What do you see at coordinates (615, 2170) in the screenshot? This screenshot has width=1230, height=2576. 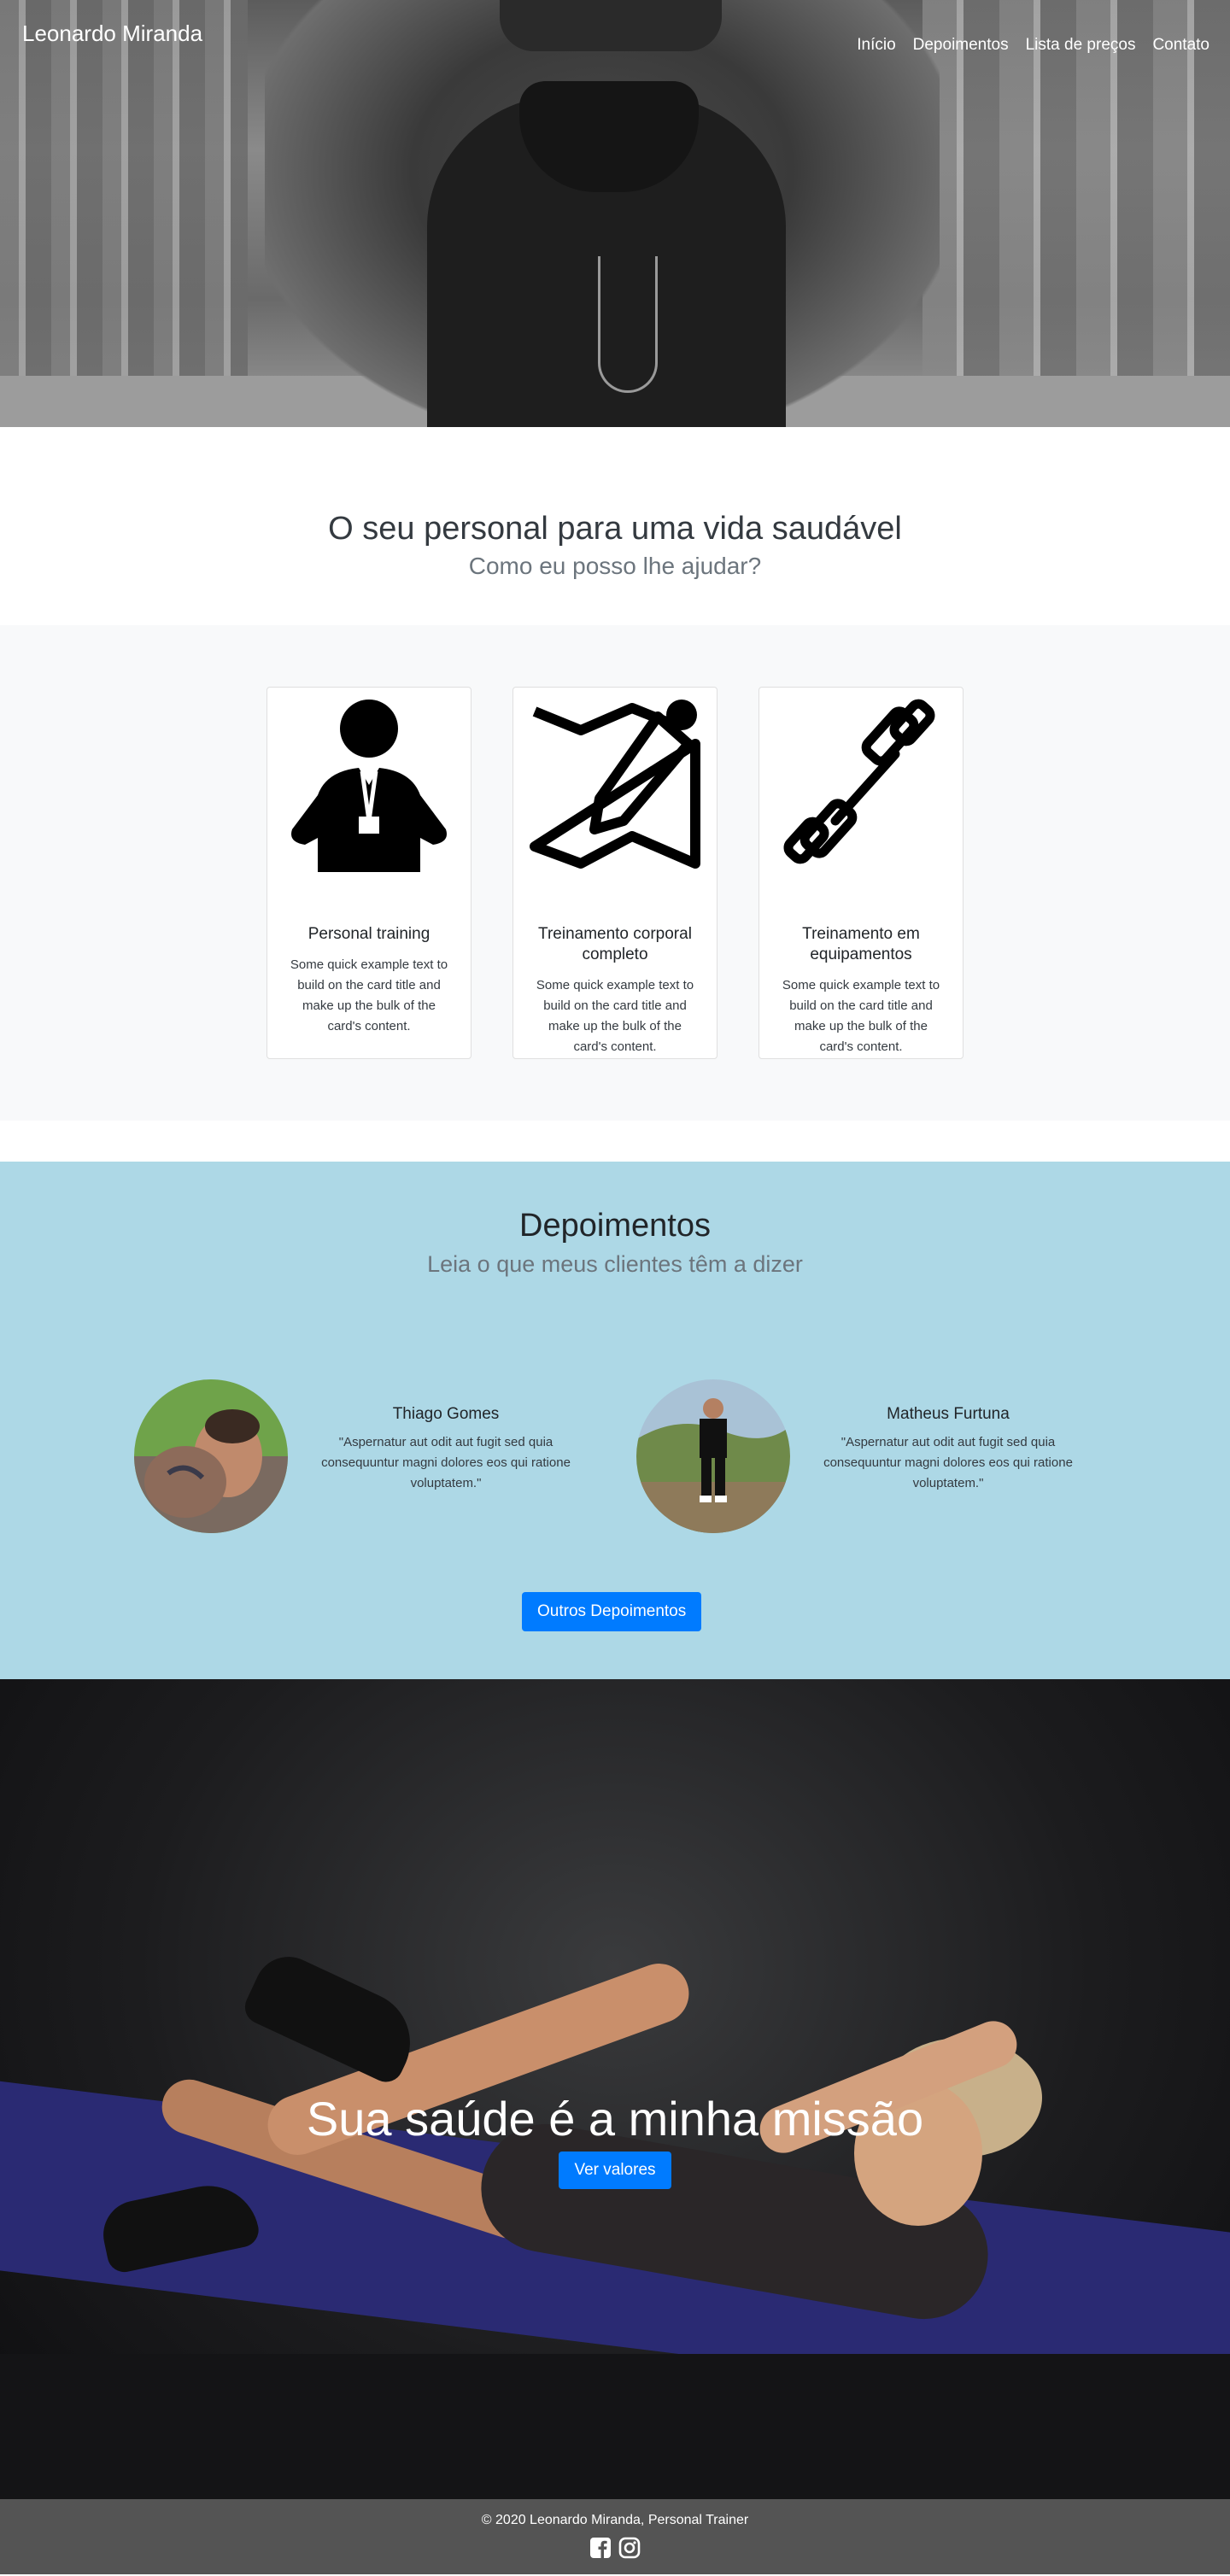 I see `view-prices-button: Ver valores` at bounding box center [615, 2170].